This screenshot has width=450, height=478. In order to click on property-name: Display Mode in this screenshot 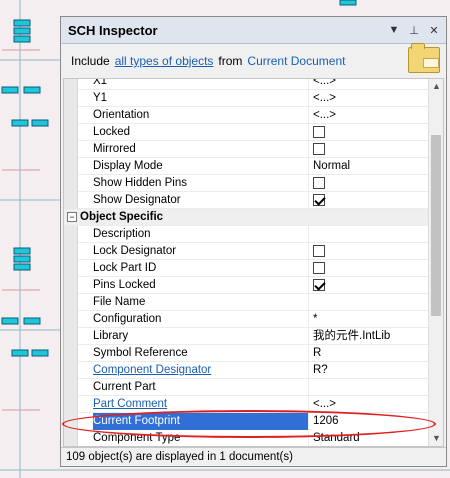, I will do `click(201, 166)`.